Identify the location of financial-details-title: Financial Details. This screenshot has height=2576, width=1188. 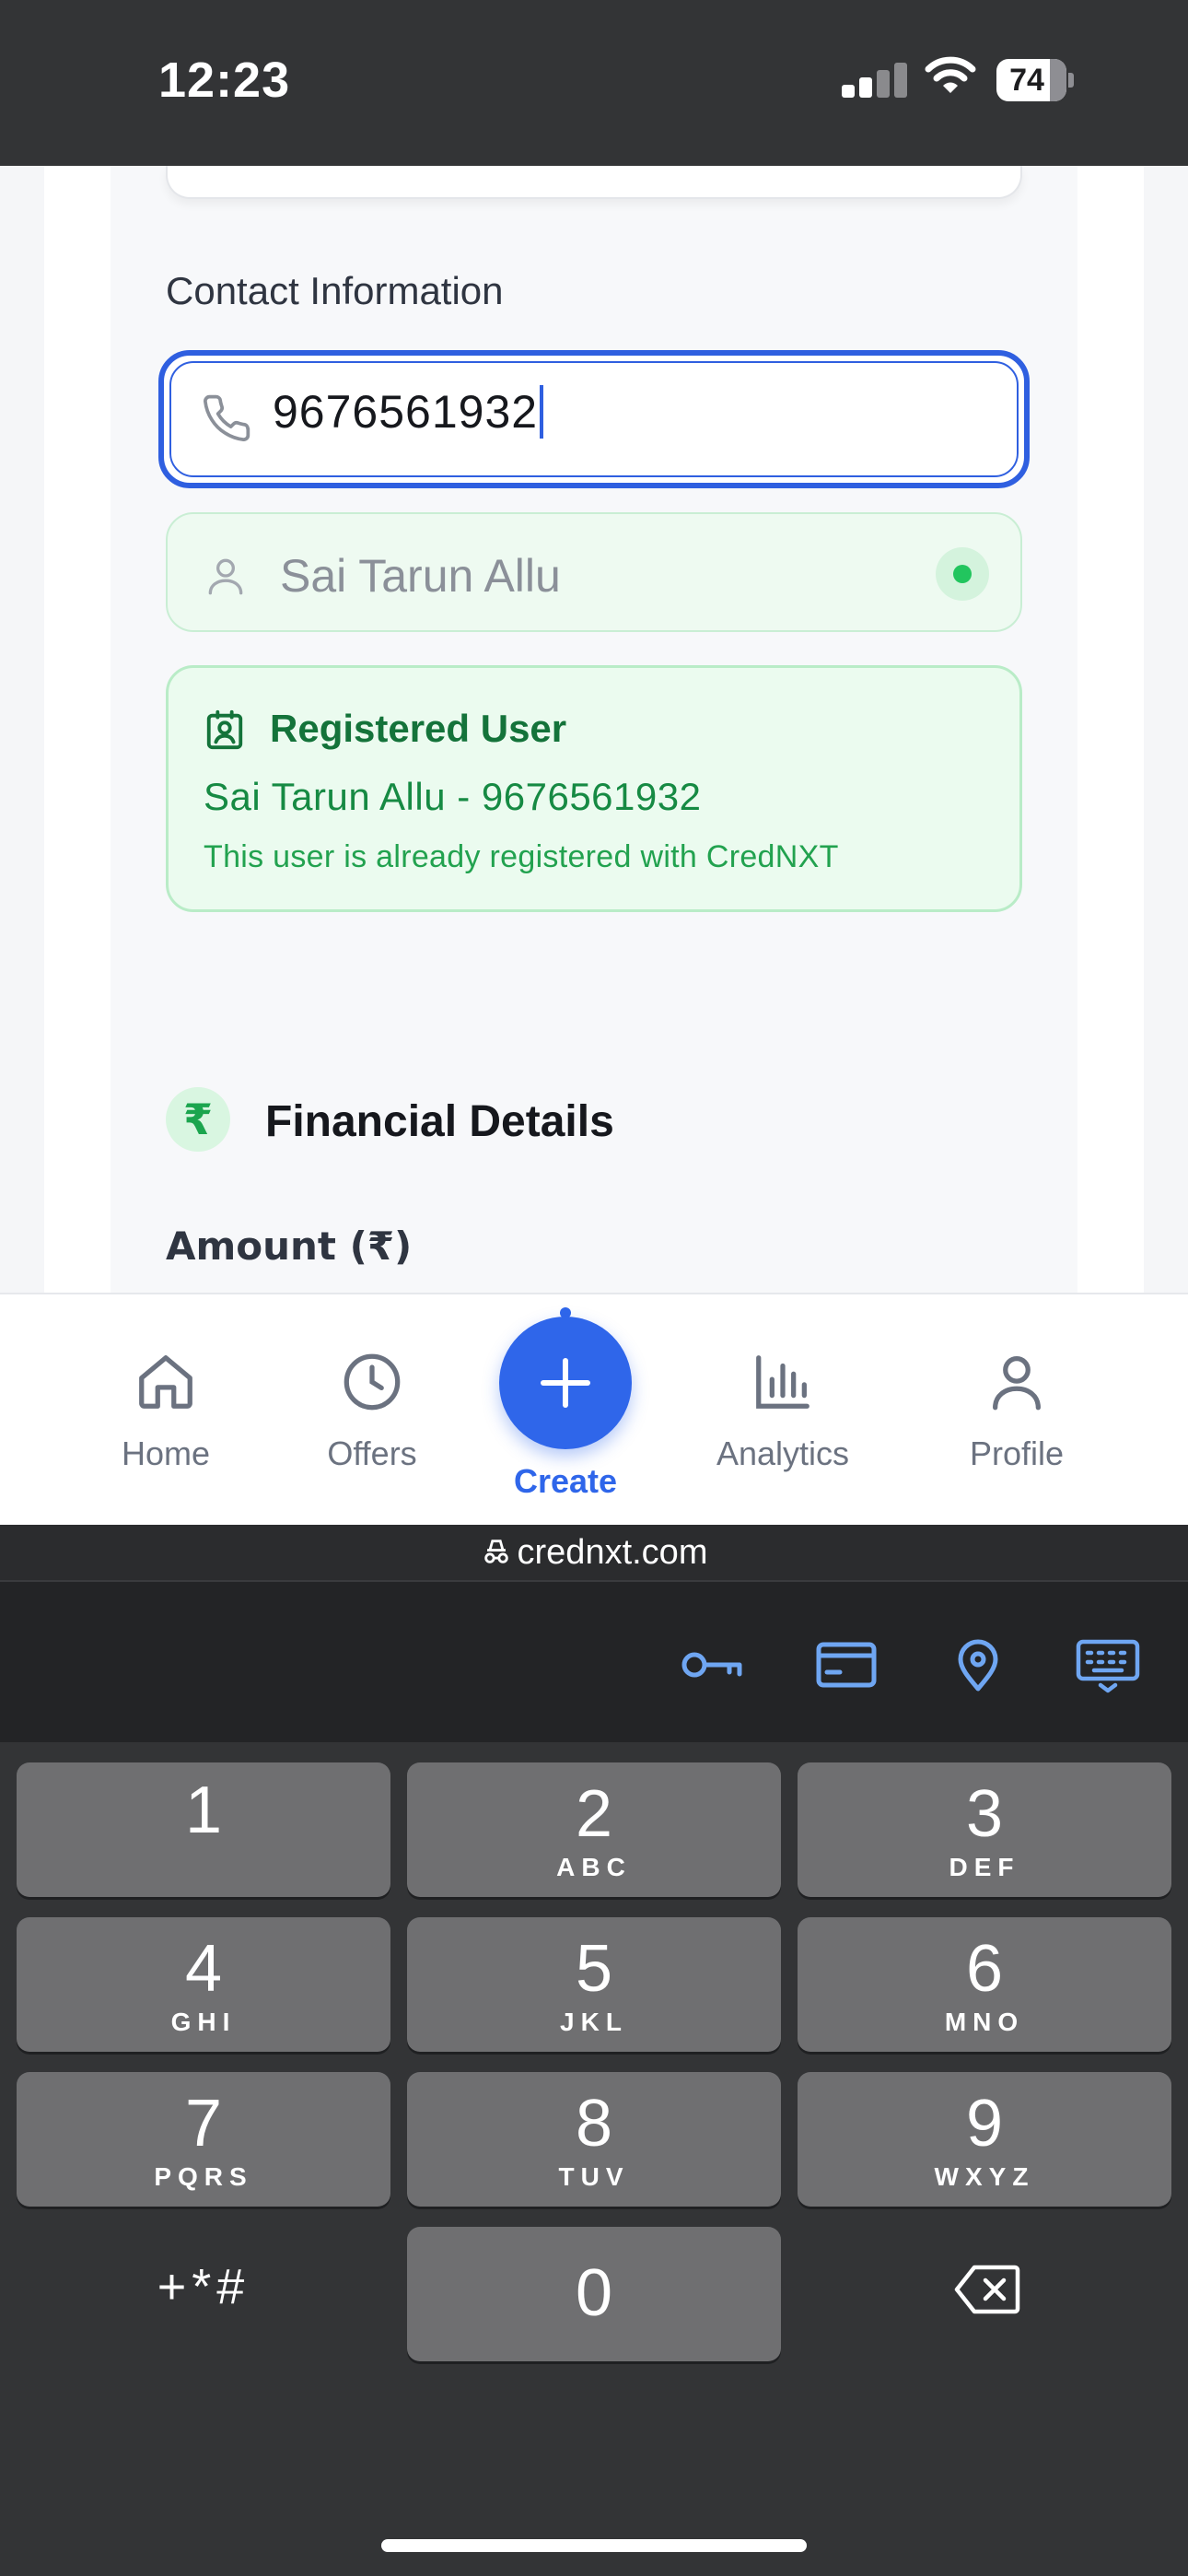
(439, 1121).